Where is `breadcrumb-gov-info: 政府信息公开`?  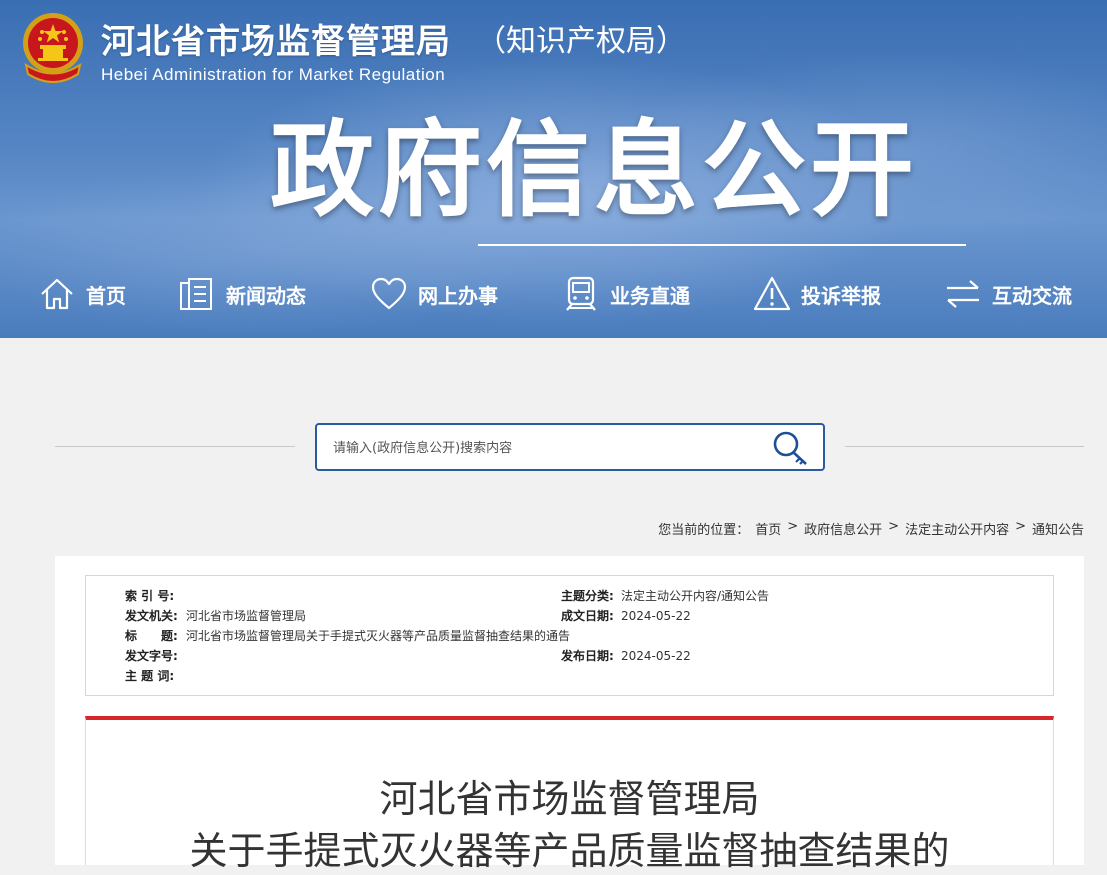
breadcrumb-gov-info: 政府信息公开 is located at coordinates (843, 528).